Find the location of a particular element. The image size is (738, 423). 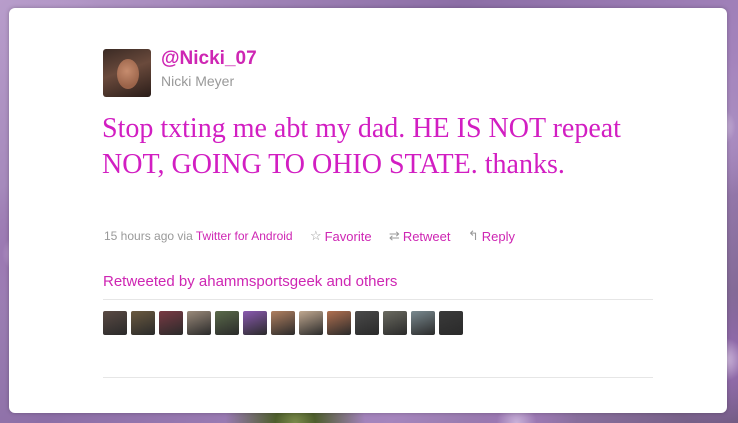

tweet-timestamp: 15 hours ago is located at coordinates (139, 236).